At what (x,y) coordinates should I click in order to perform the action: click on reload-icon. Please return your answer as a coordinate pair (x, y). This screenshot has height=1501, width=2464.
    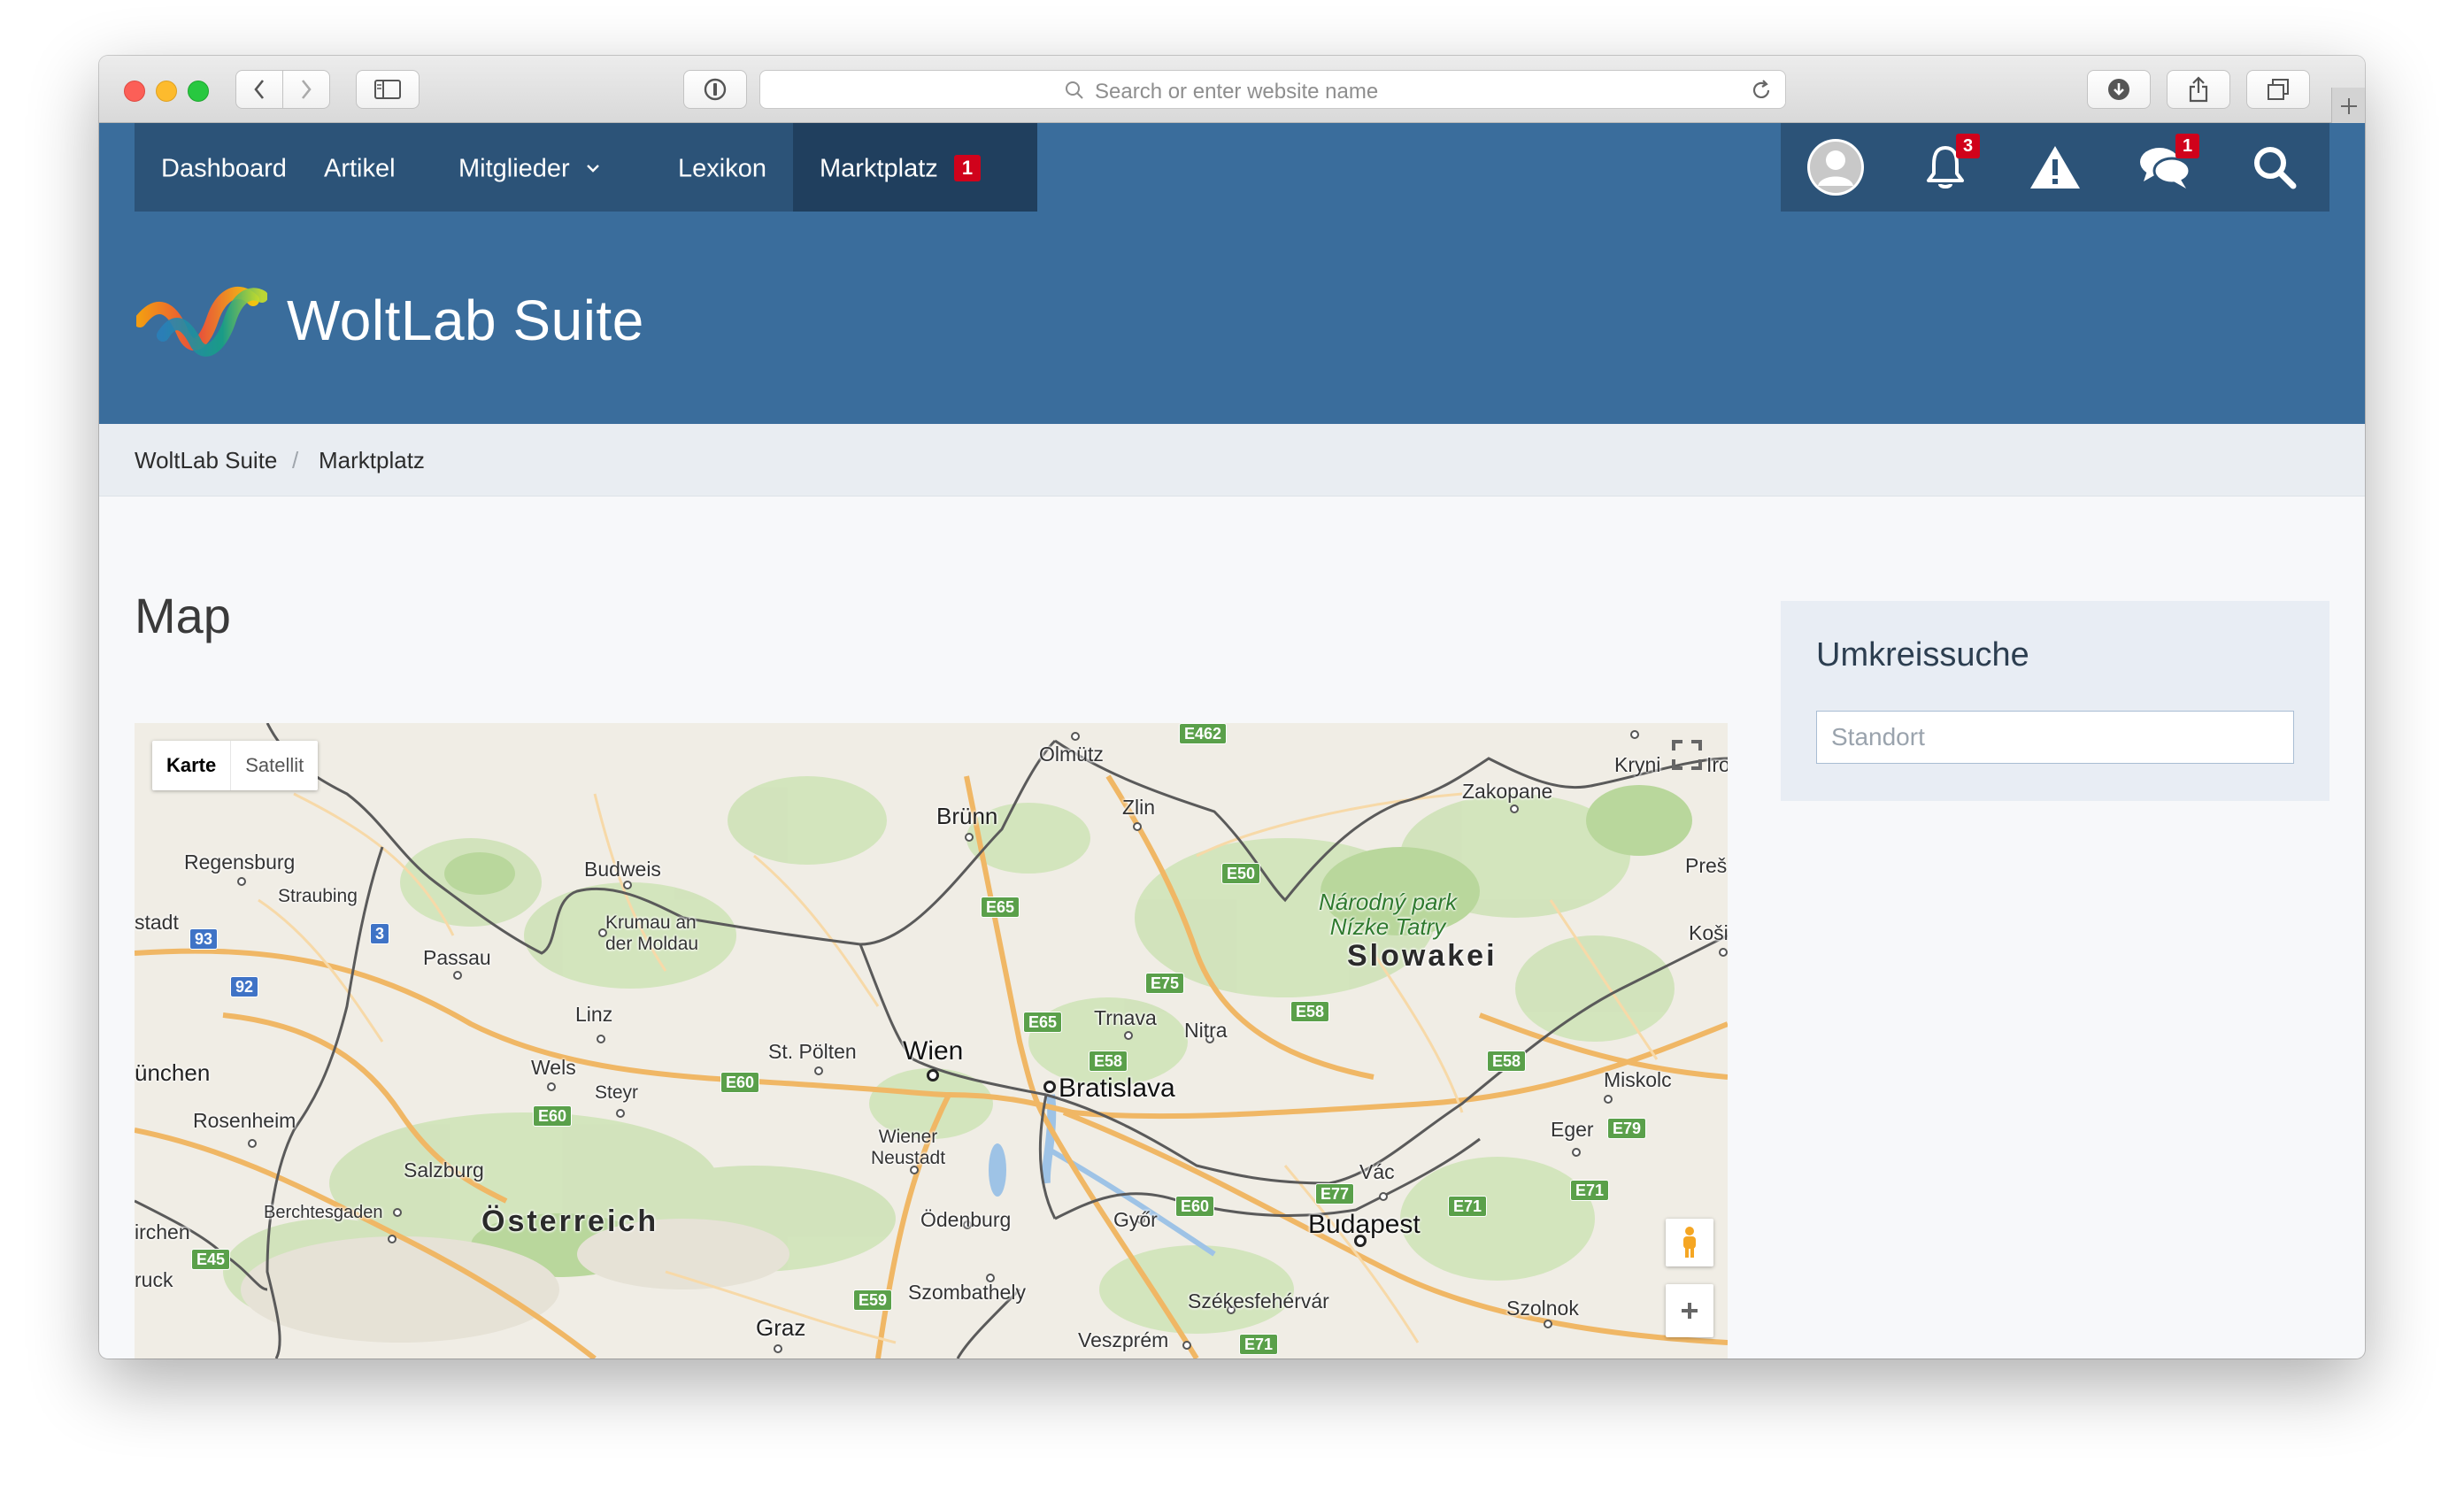
    Looking at the image, I should click on (1762, 90).